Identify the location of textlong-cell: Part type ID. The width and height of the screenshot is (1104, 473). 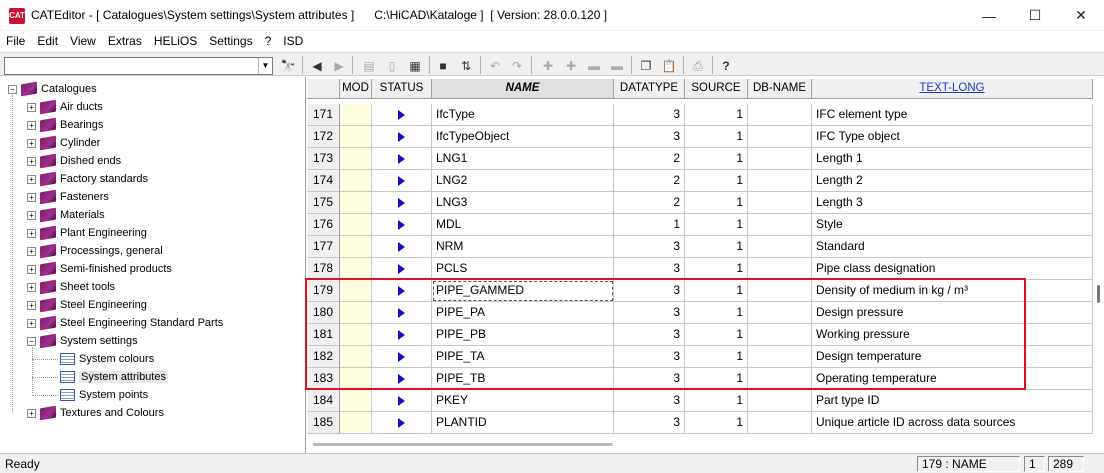
(952, 401).